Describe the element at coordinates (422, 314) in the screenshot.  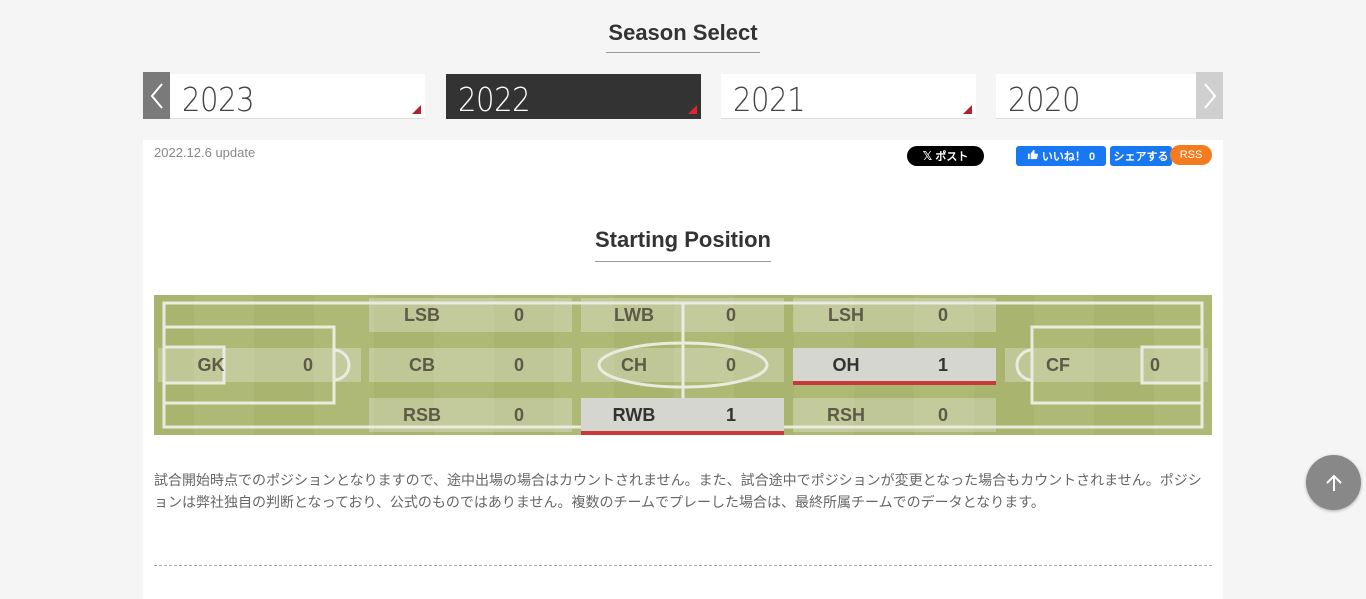
I see `position-name: LSB` at that location.